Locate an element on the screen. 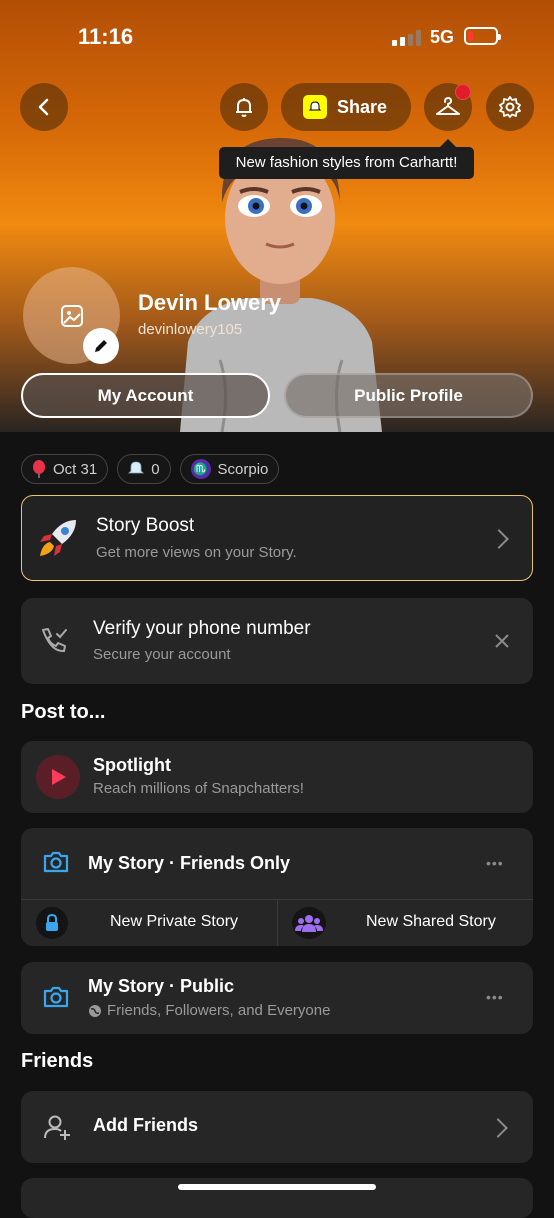 Image resolution: width=554 pixels, height=1218 pixels. snap-score-chip: 0 is located at coordinates (144, 469).